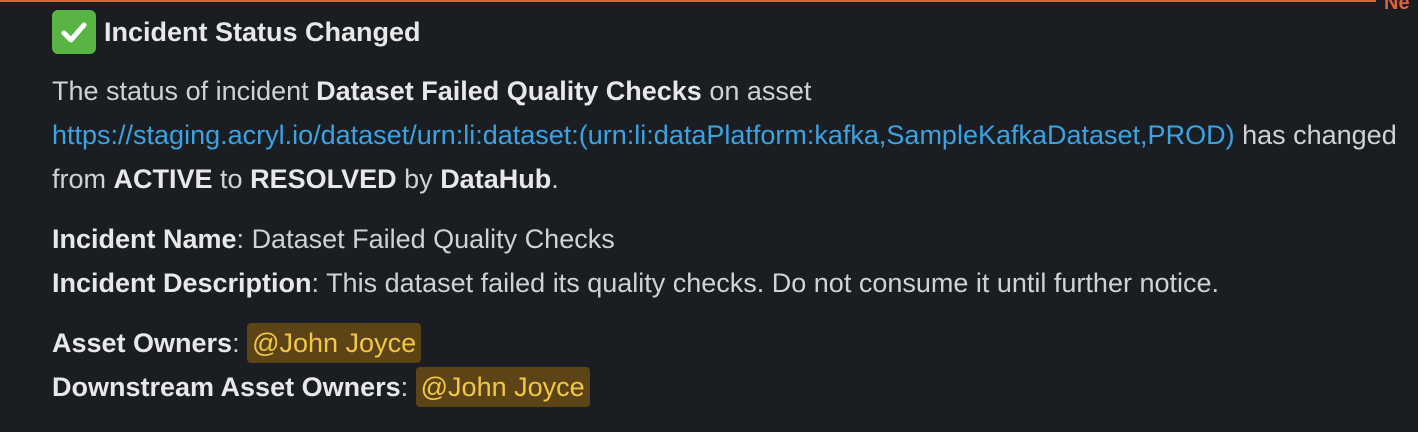 This screenshot has height=432, width=1418. What do you see at coordinates (728, 343) in the screenshot?
I see `asset-owners-row: Asset Owners: @John Joyce` at bounding box center [728, 343].